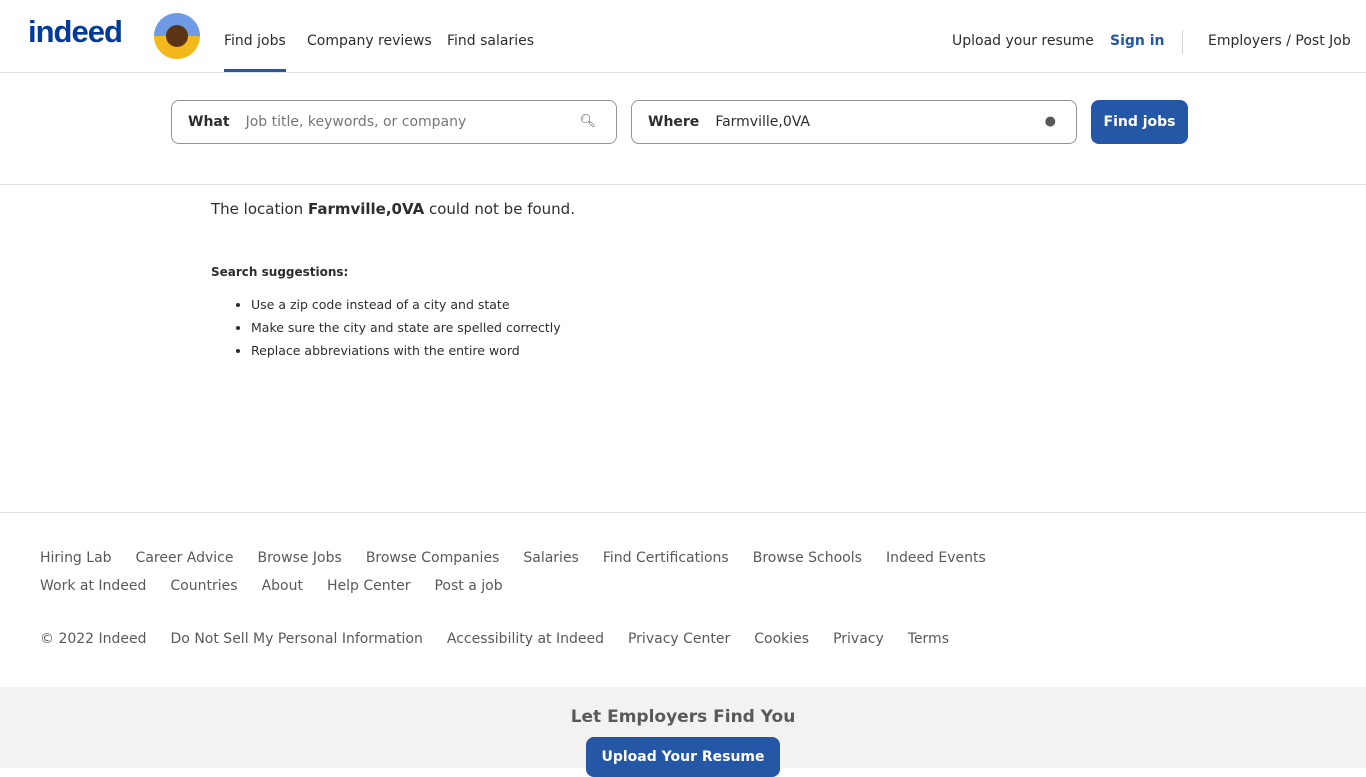 This screenshot has height=777, width=1366. Describe the element at coordinates (468, 586) in the screenshot. I see `footer-link: Post a job` at that location.